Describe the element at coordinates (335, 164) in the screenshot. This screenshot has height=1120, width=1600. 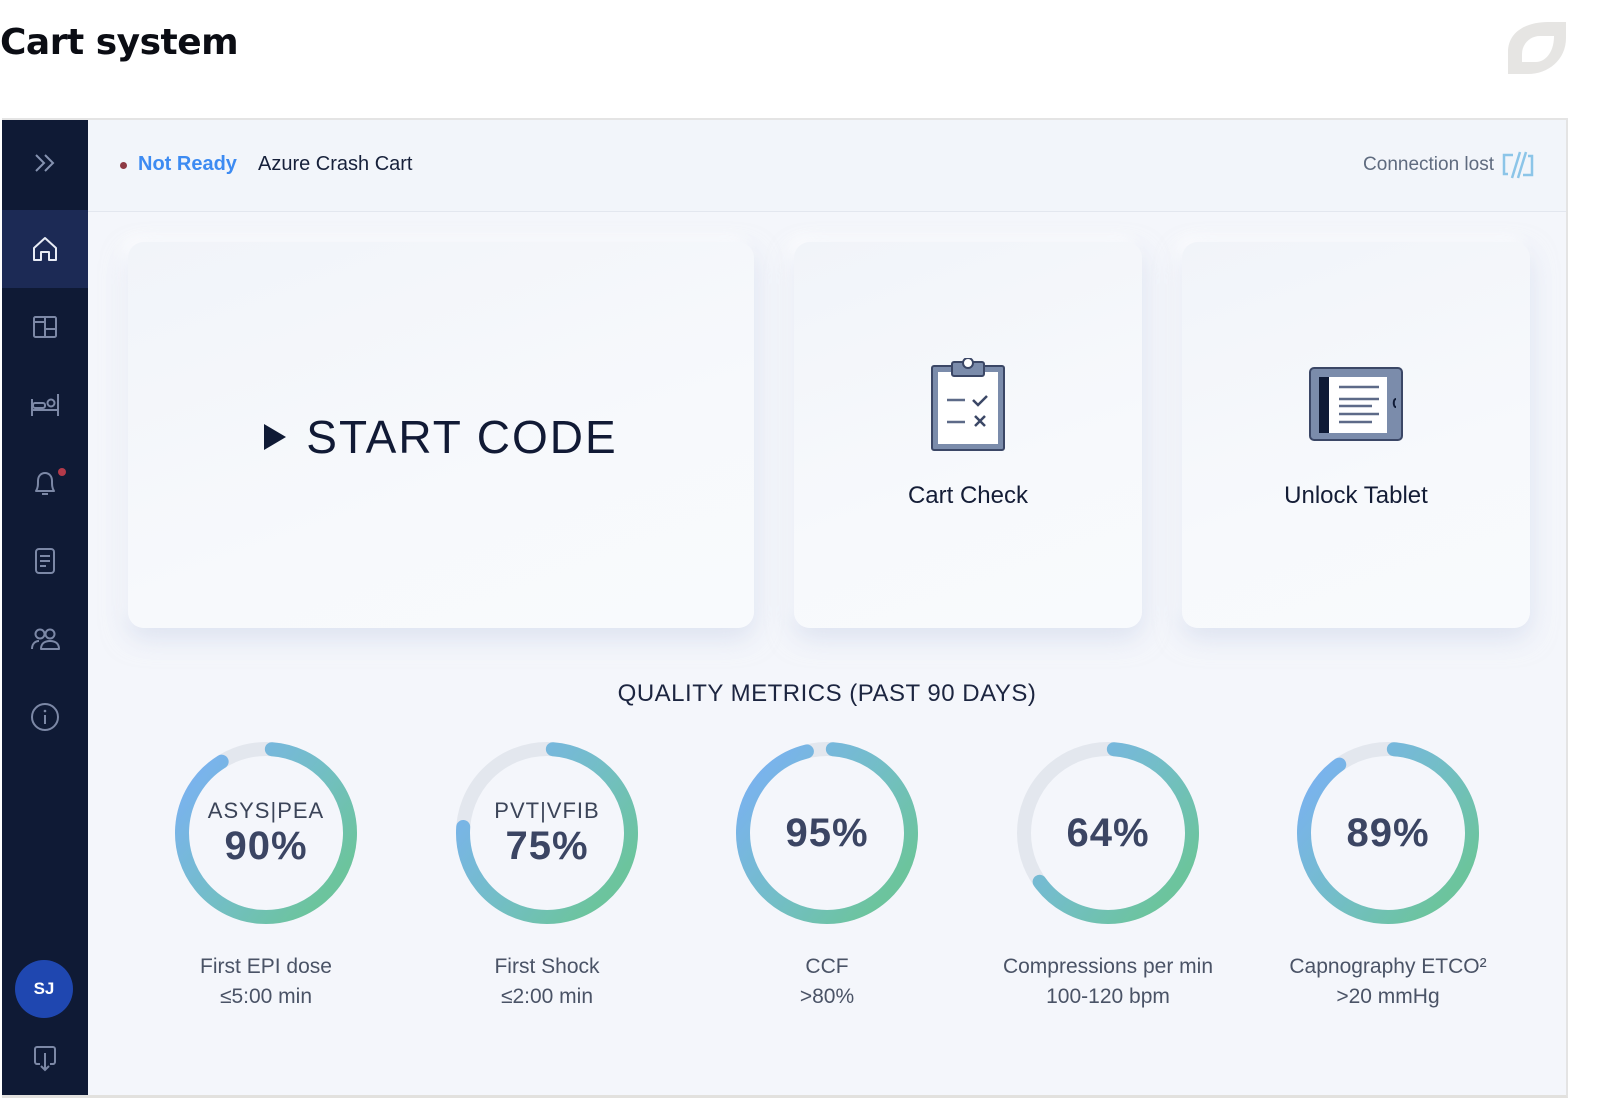
I see `cart-name: Azure Crash Cart` at that location.